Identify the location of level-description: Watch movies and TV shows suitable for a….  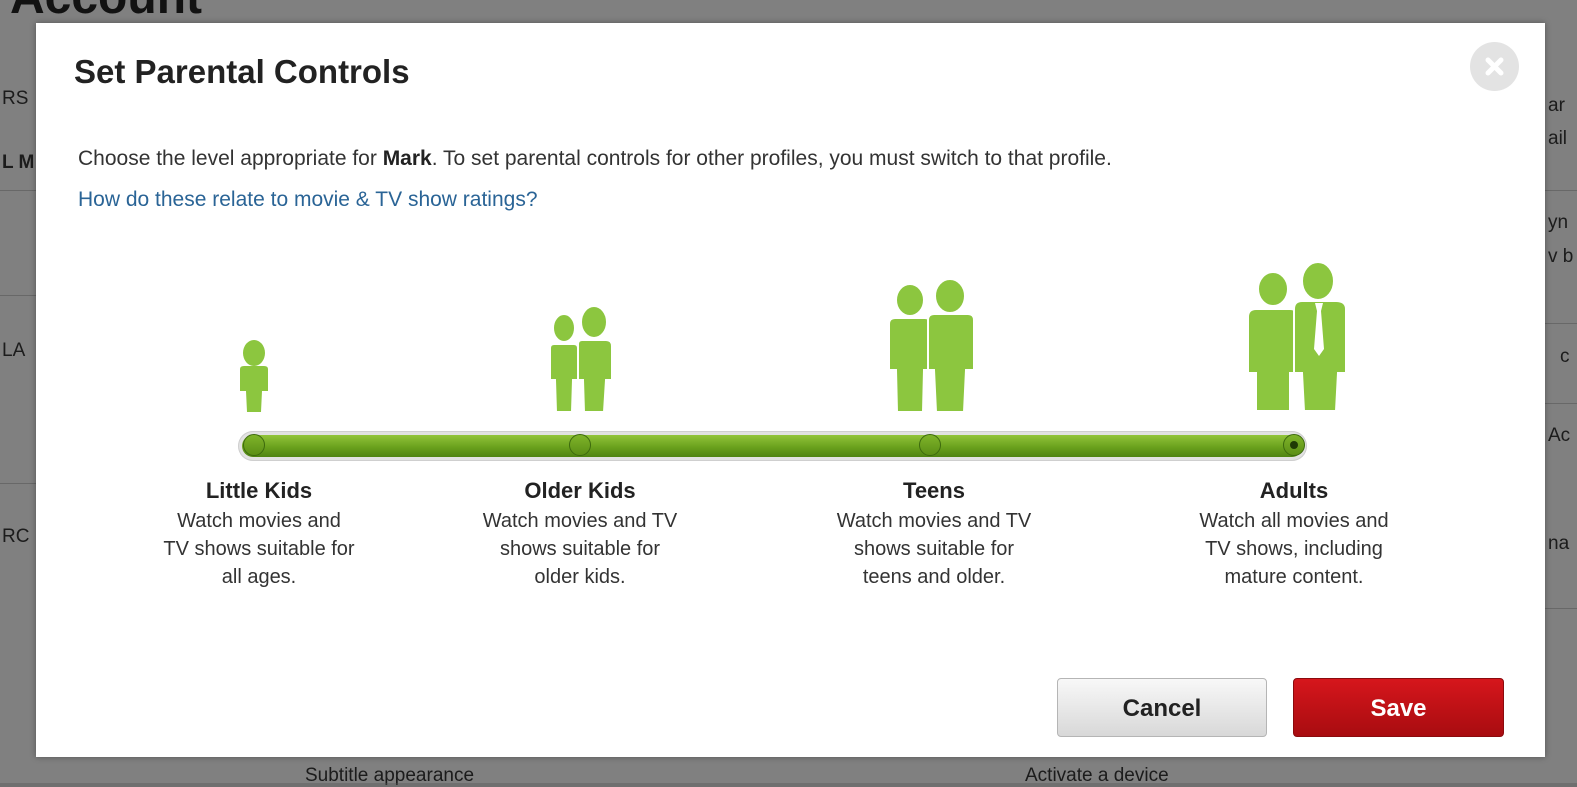
(259, 549).